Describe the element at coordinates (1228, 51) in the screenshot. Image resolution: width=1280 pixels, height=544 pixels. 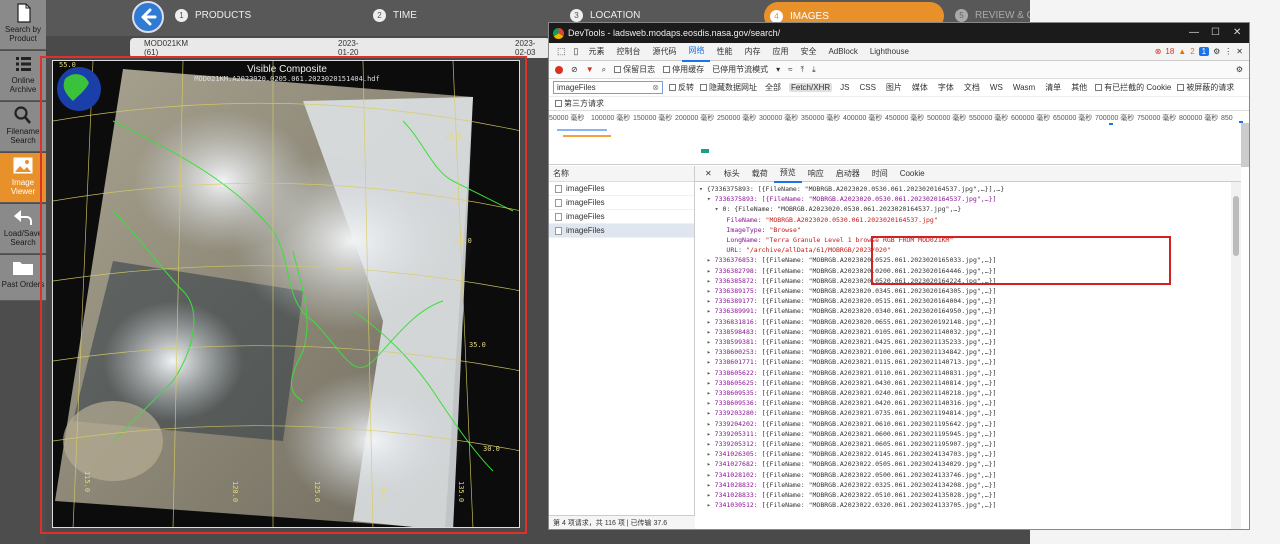
I see `more-icon: ⋮` at that location.